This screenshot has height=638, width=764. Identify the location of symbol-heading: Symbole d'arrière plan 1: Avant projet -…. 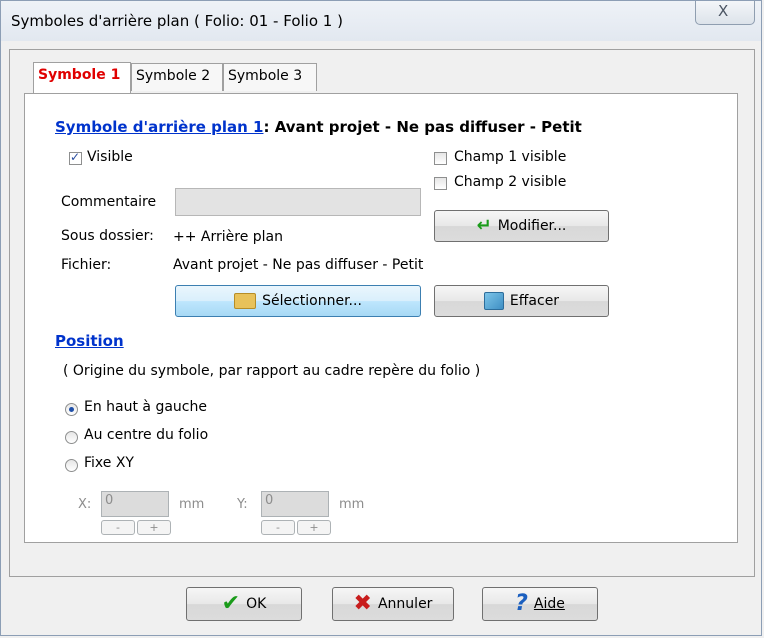
(318, 127).